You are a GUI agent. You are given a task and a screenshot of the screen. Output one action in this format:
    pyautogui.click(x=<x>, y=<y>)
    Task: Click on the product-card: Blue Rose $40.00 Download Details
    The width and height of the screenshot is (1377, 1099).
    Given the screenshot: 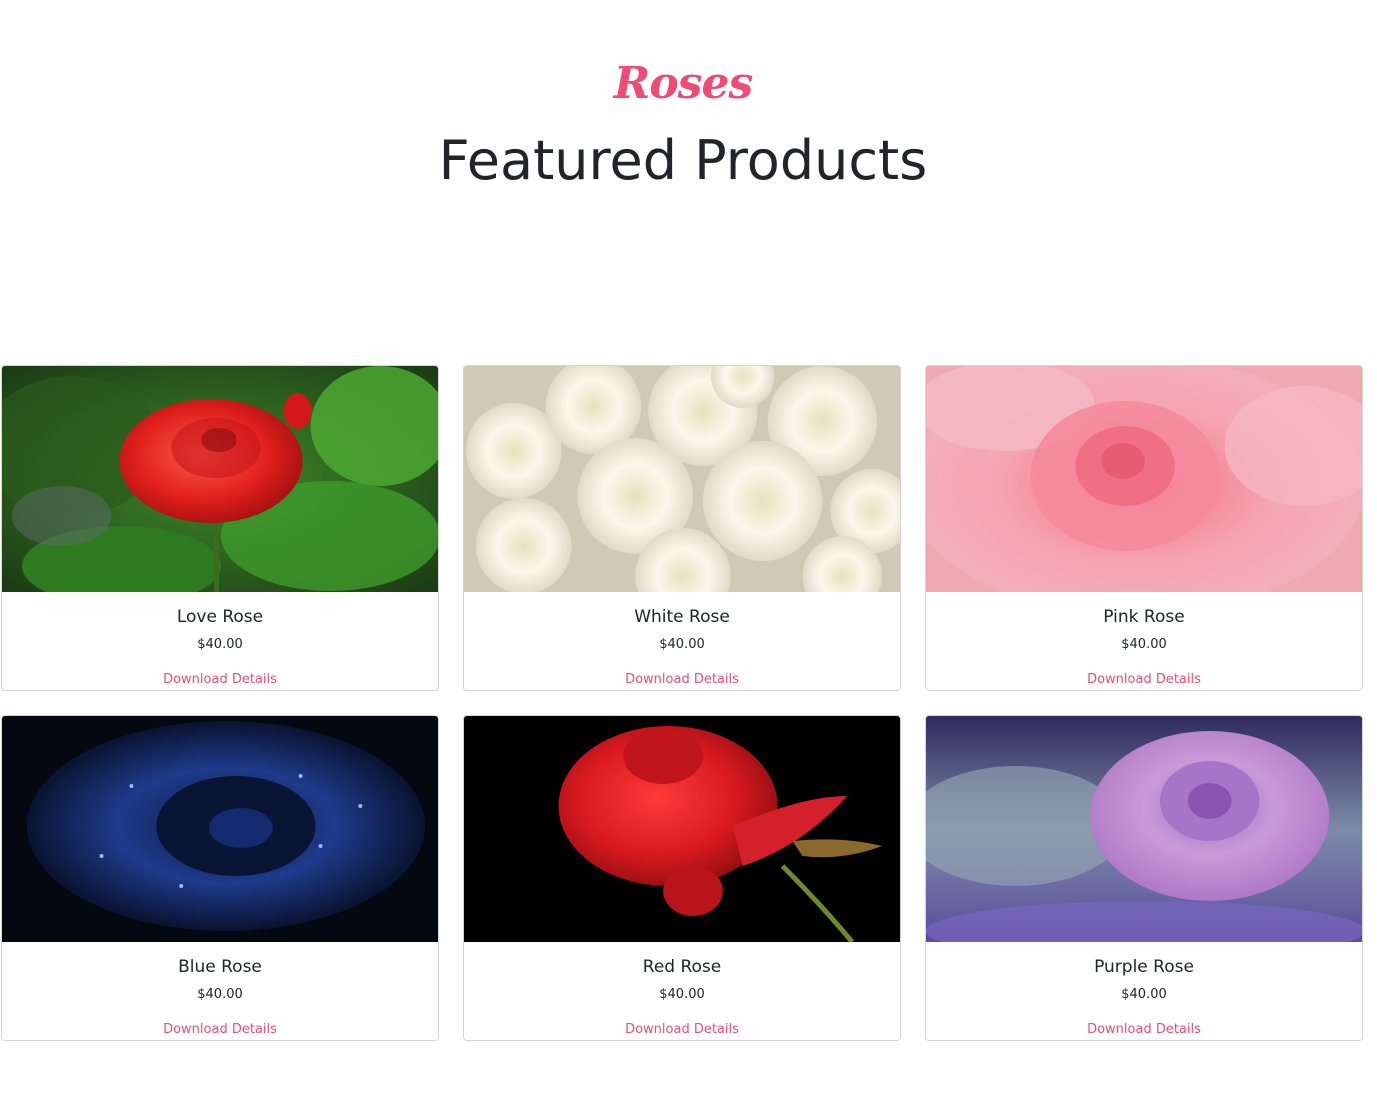 What is the action you would take?
    pyautogui.click(x=220, y=878)
    